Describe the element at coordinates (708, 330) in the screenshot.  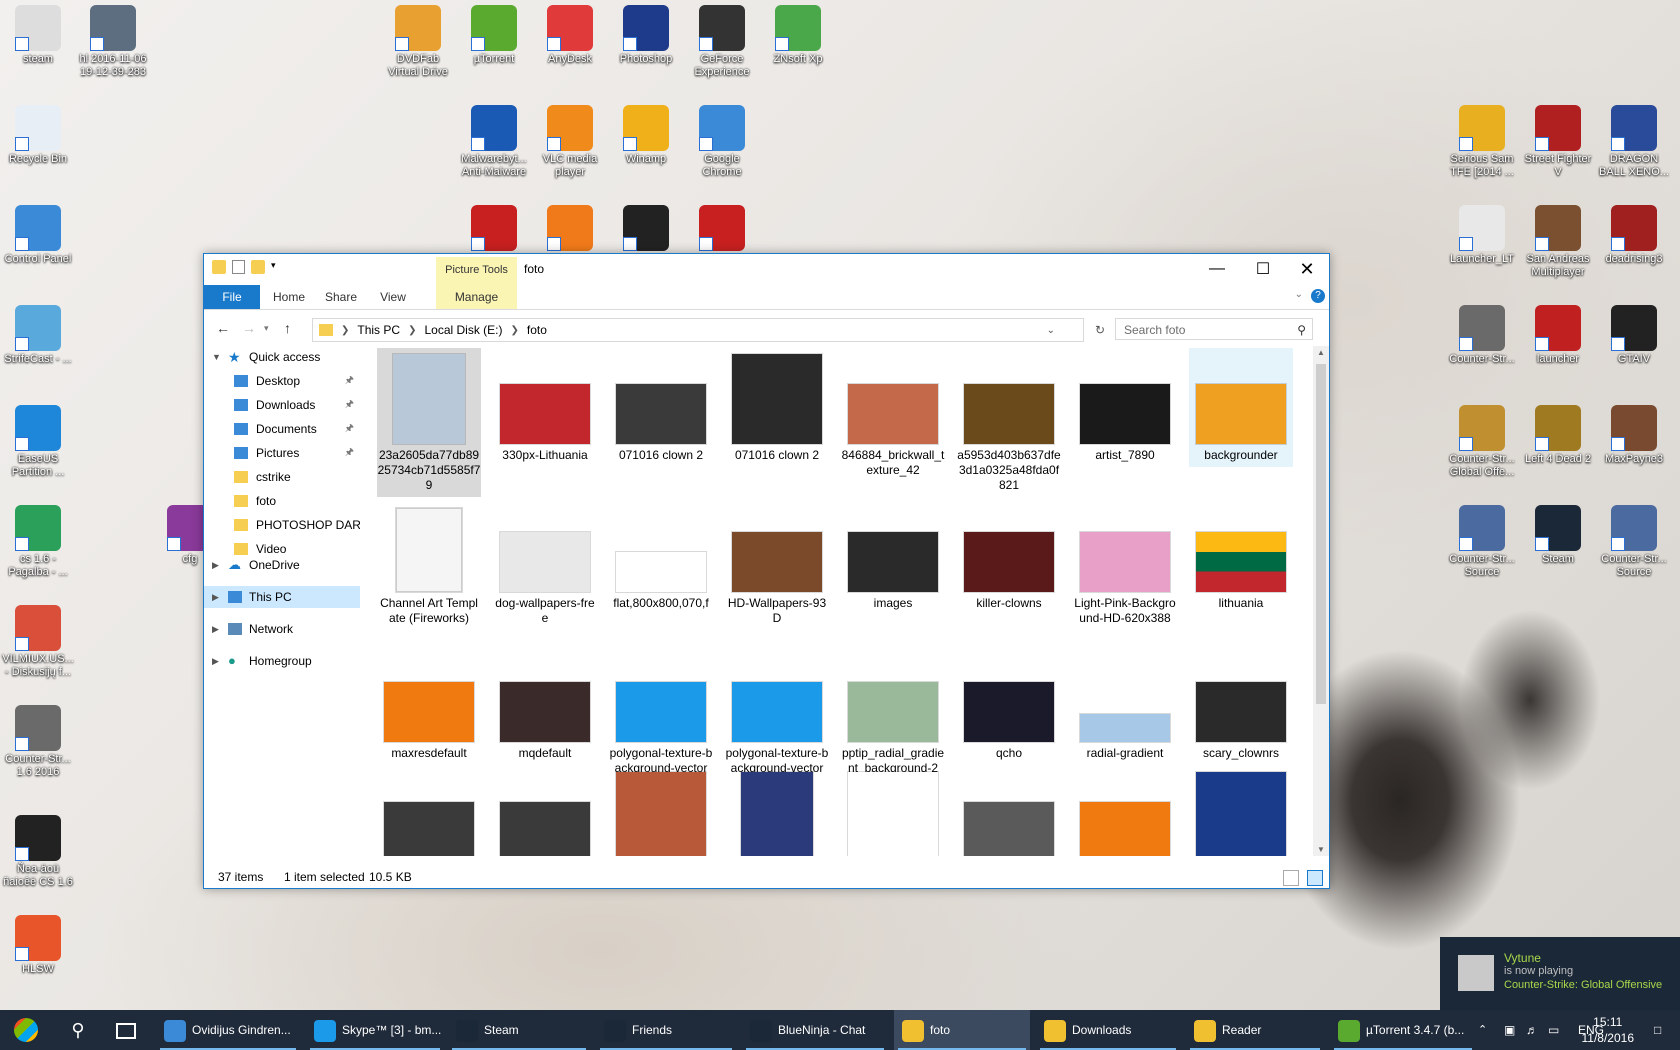
I see `address-bar: ❯ This PC ❯ Local Disk (E:) ❯ foto ⌄ ↻` at that location.